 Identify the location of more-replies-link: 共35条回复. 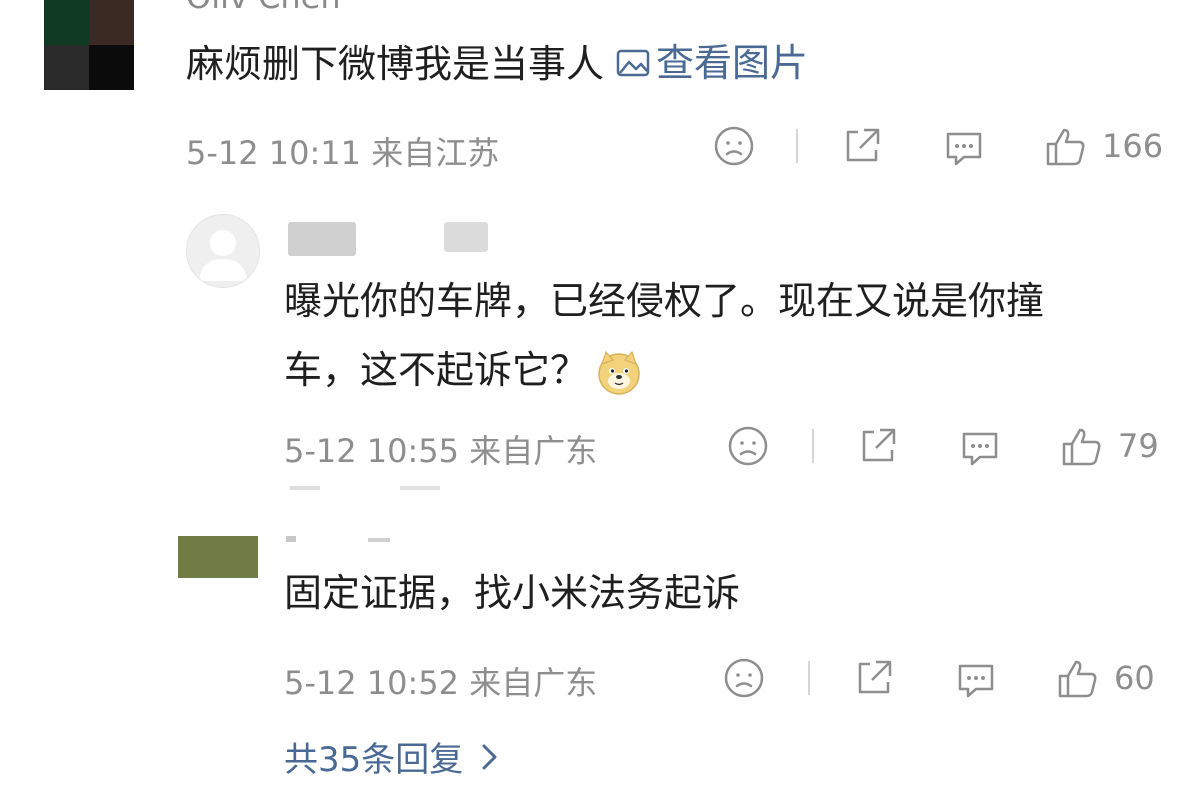
(391, 756).